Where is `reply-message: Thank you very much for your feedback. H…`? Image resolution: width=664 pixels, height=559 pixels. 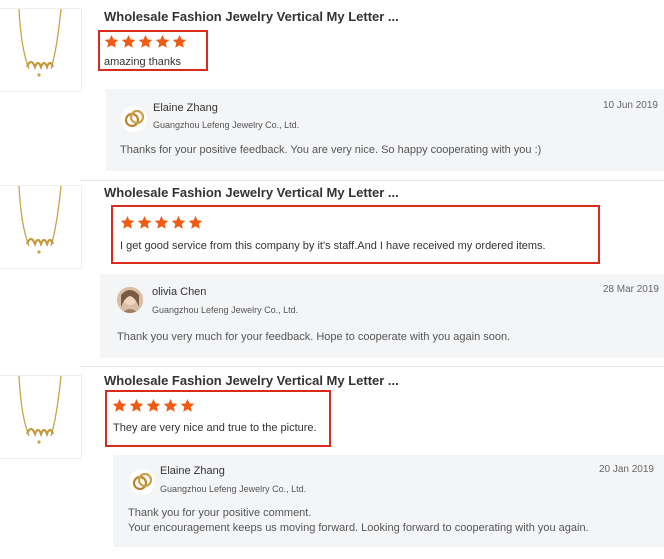 reply-message: Thank you very much for your feedback. H… is located at coordinates (313, 337).